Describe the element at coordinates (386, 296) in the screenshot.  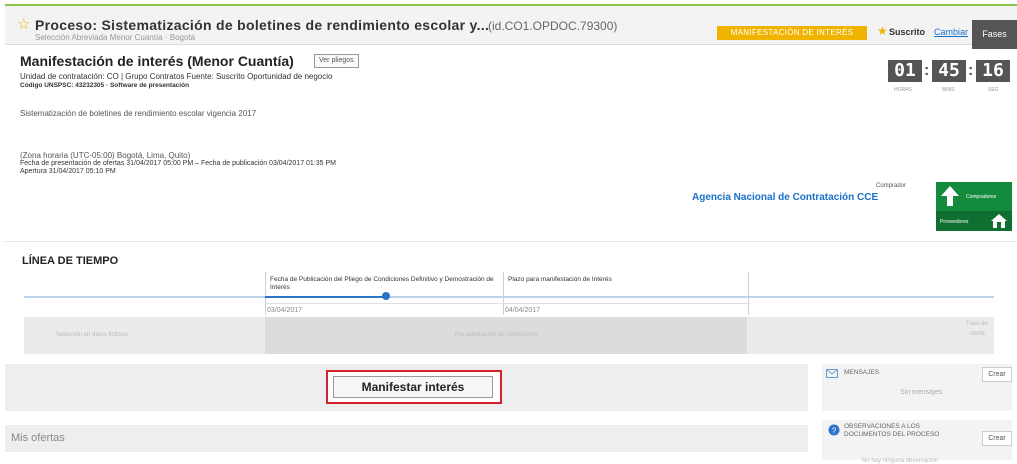
I see `timeline-current-marker` at that location.